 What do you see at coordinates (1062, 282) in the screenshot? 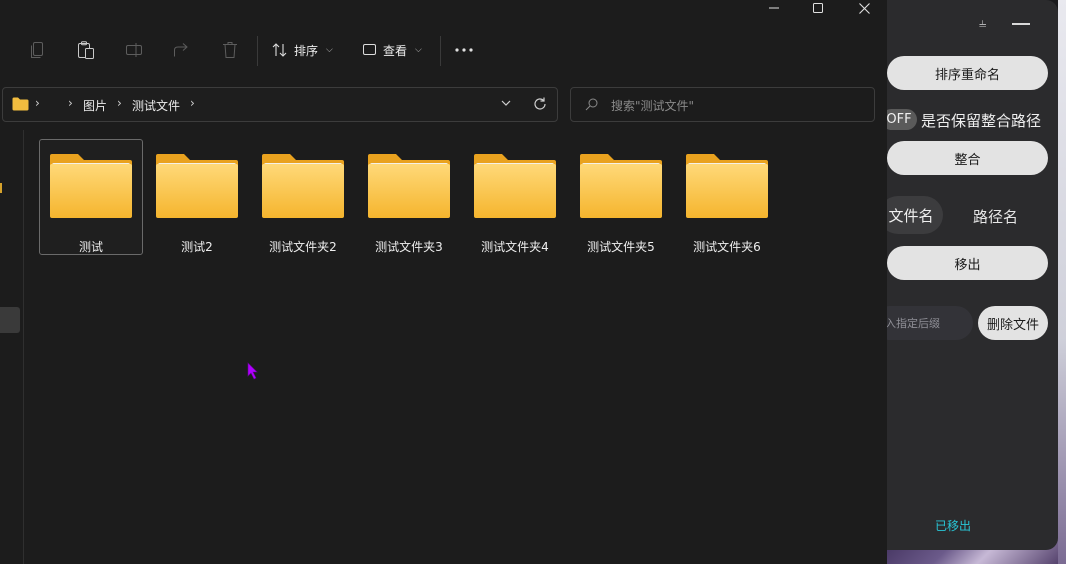
I see `desktop-wallpaper-edge` at bounding box center [1062, 282].